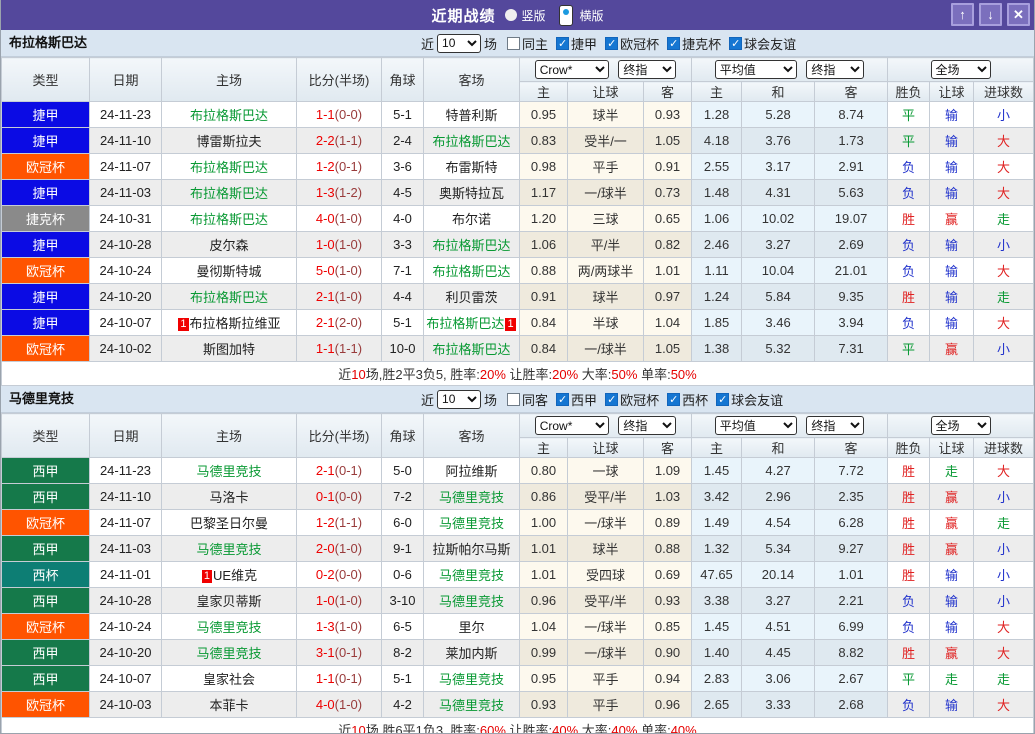 The width and height of the screenshot is (1035, 734). Describe the element at coordinates (471, 470) in the screenshot. I see `away-team-cell: 阿拉维斯` at that location.